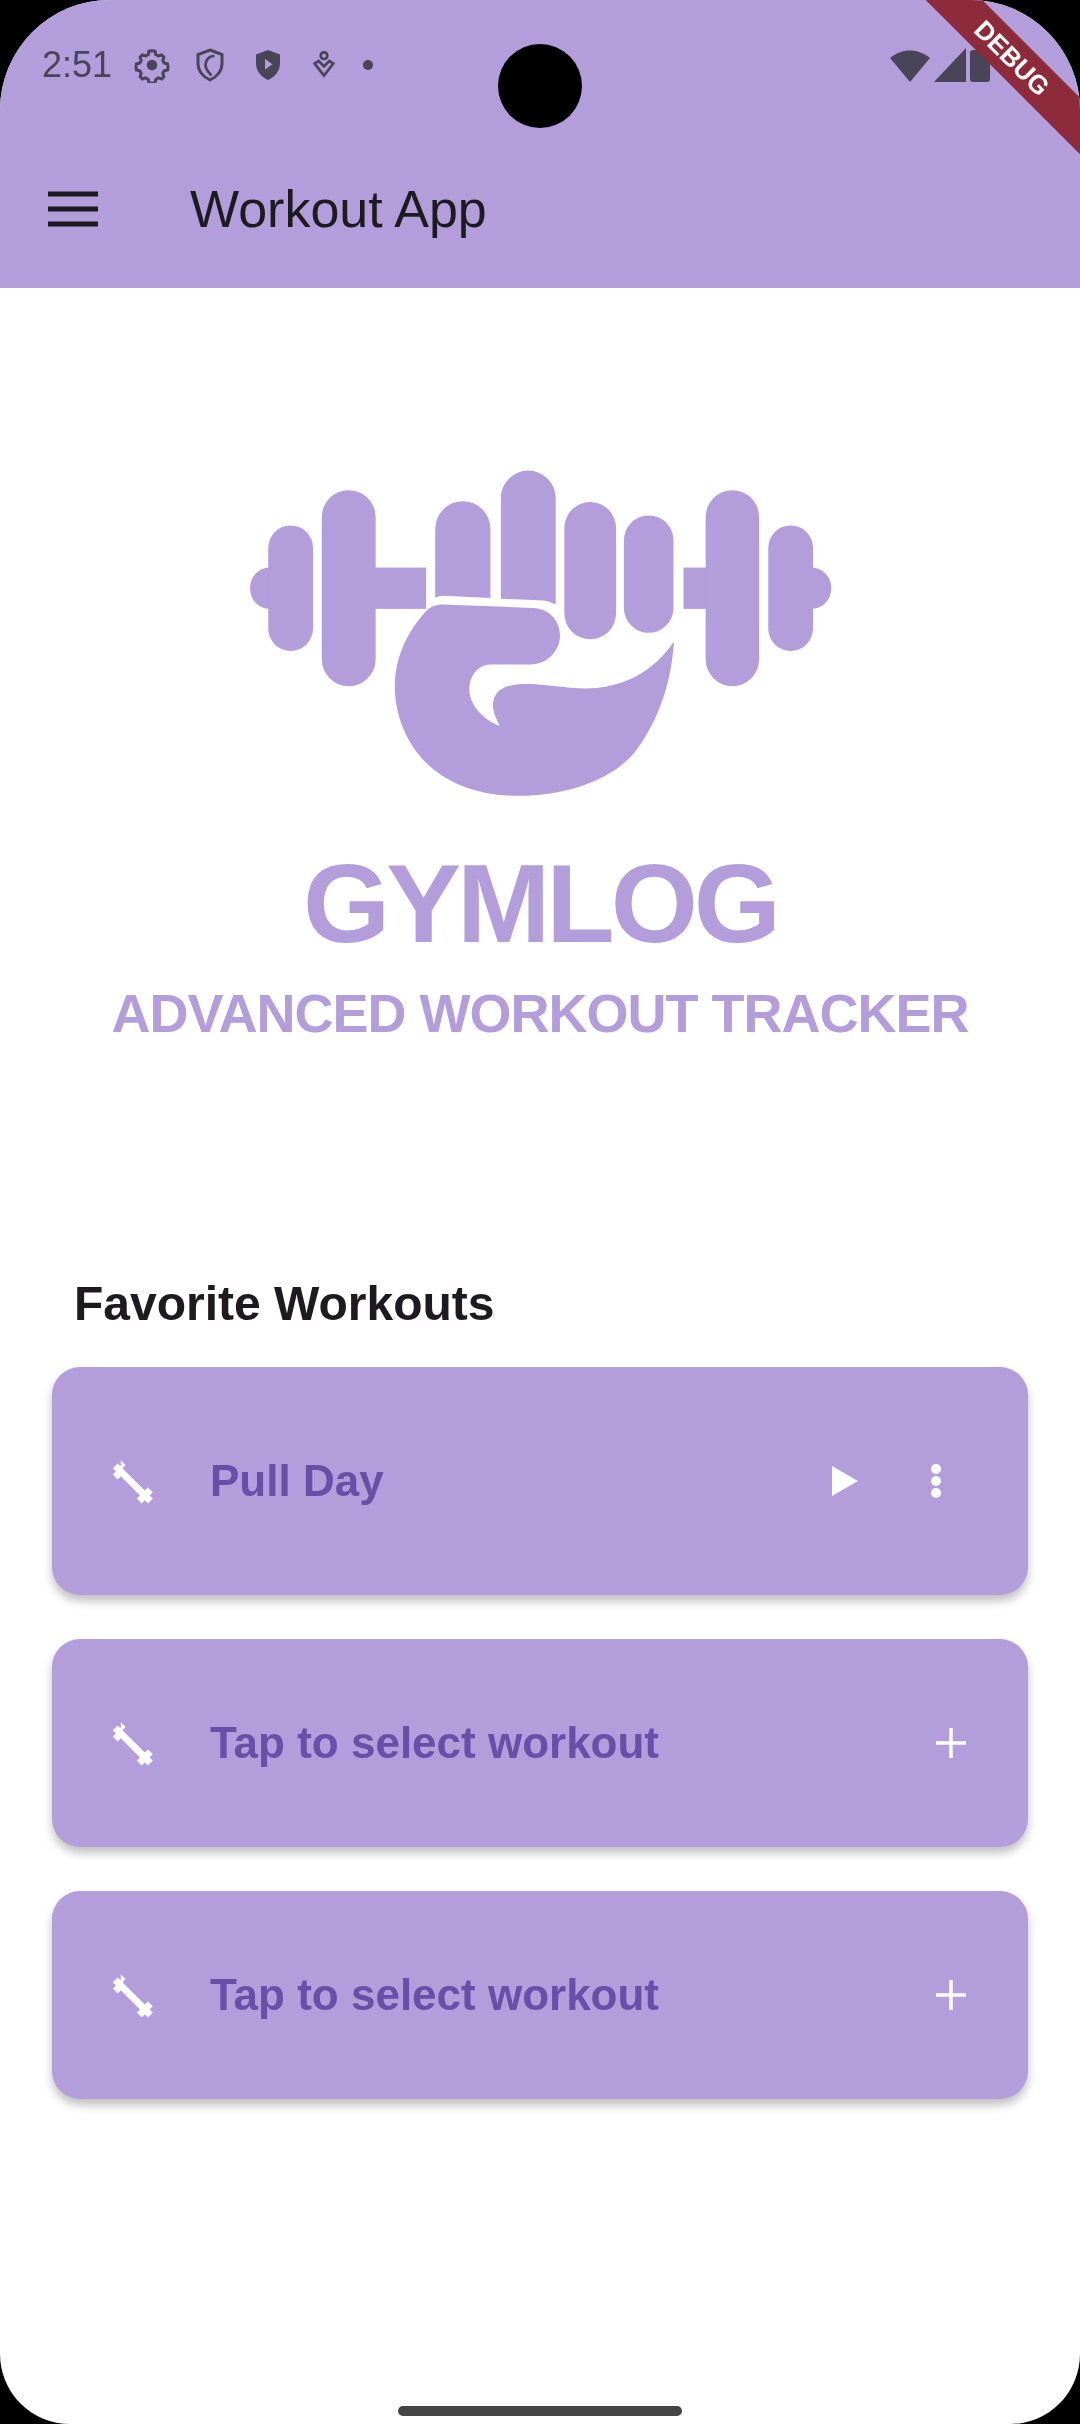 This screenshot has height=2424, width=1080. What do you see at coordinates (152, 65) in the screenshot?
I see `gear-icon` at bounding box center [152, 65].